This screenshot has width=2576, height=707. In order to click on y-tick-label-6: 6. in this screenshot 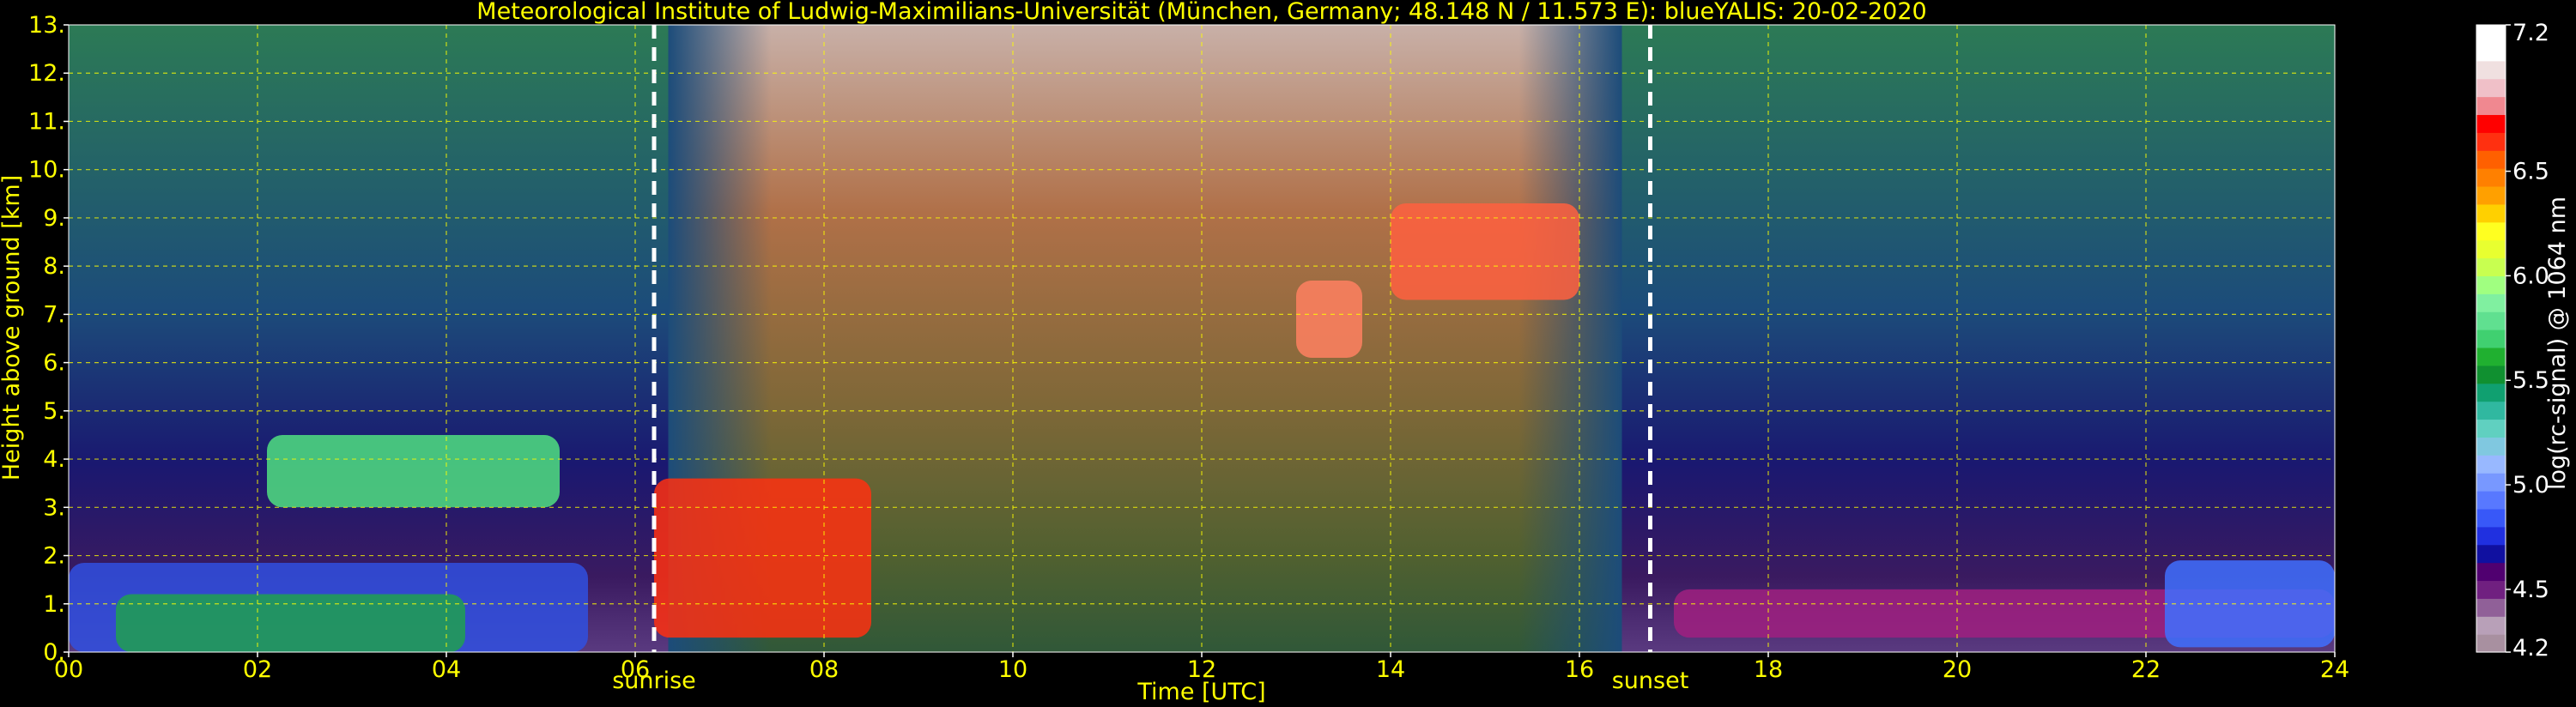, I will do `click(54, 363)`.